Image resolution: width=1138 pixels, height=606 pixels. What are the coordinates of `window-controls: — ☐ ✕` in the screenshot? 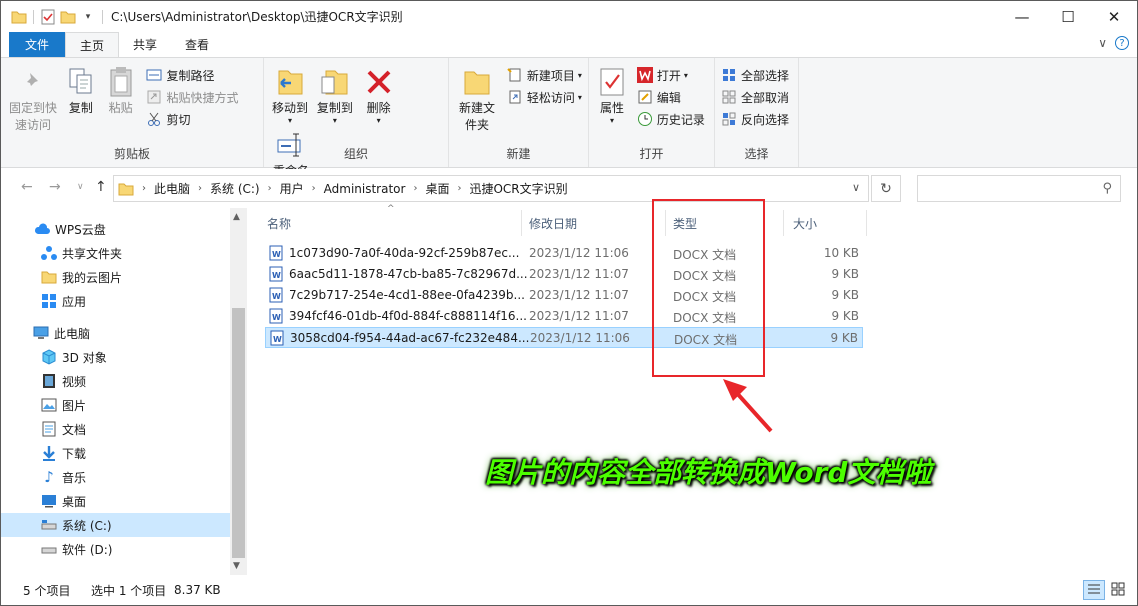 It's located at (1068, 16).